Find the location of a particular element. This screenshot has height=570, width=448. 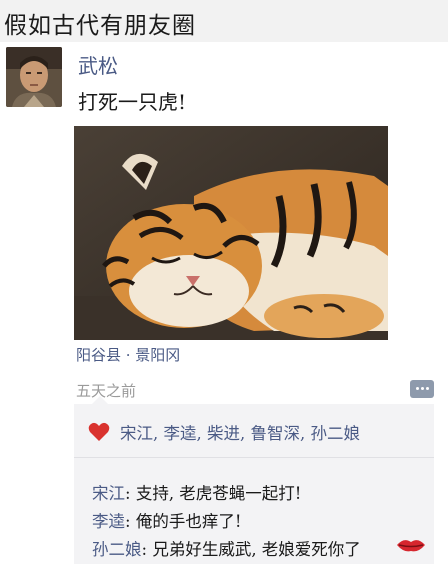

avatar is located at coordinates (34, 77).